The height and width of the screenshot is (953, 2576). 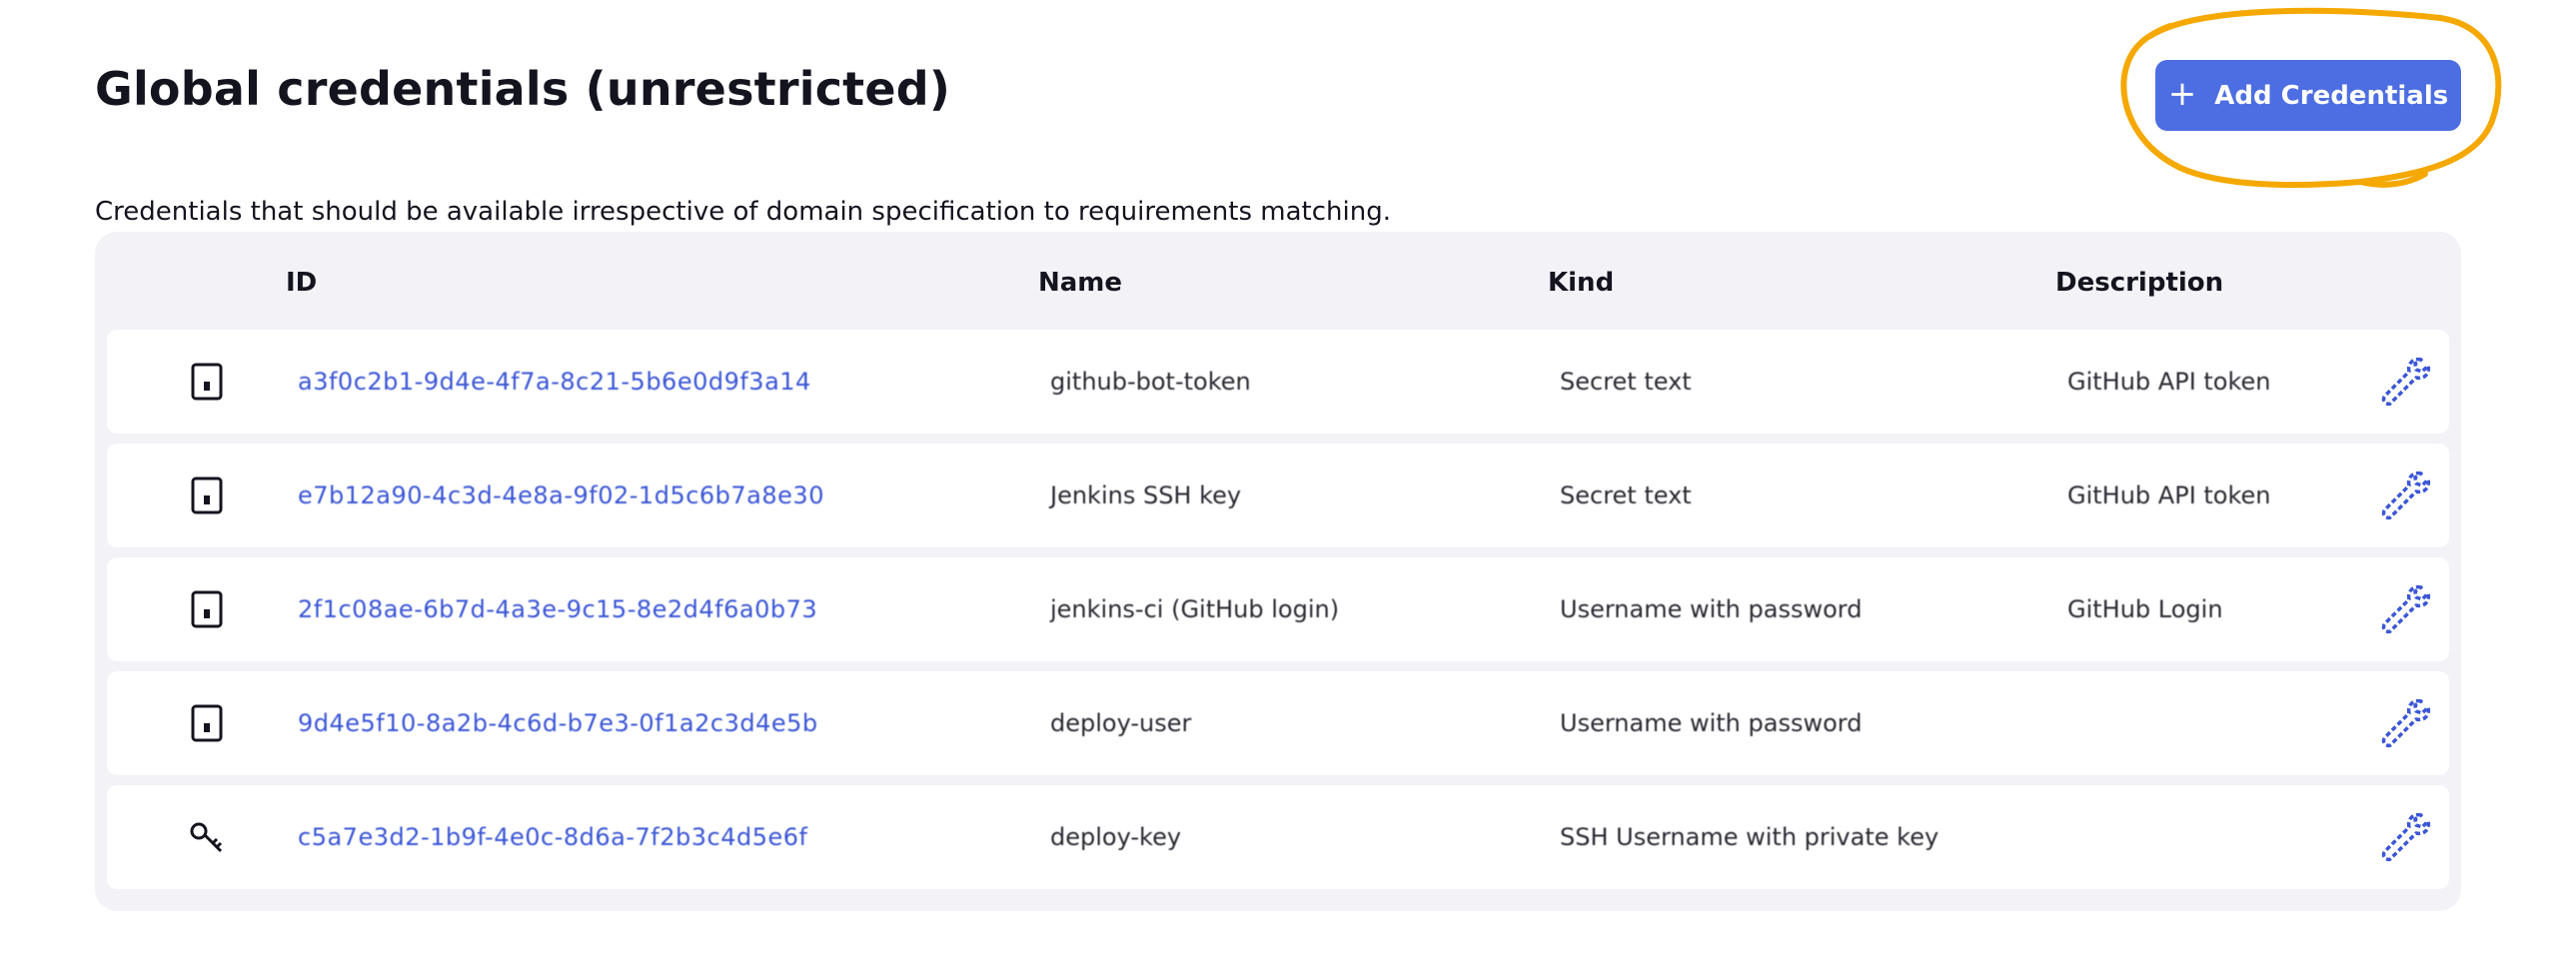 What do you see at coordinates (2182, 94) in the screenshot?
I see `plus-icon: +` at bounding box center [2182, 94].